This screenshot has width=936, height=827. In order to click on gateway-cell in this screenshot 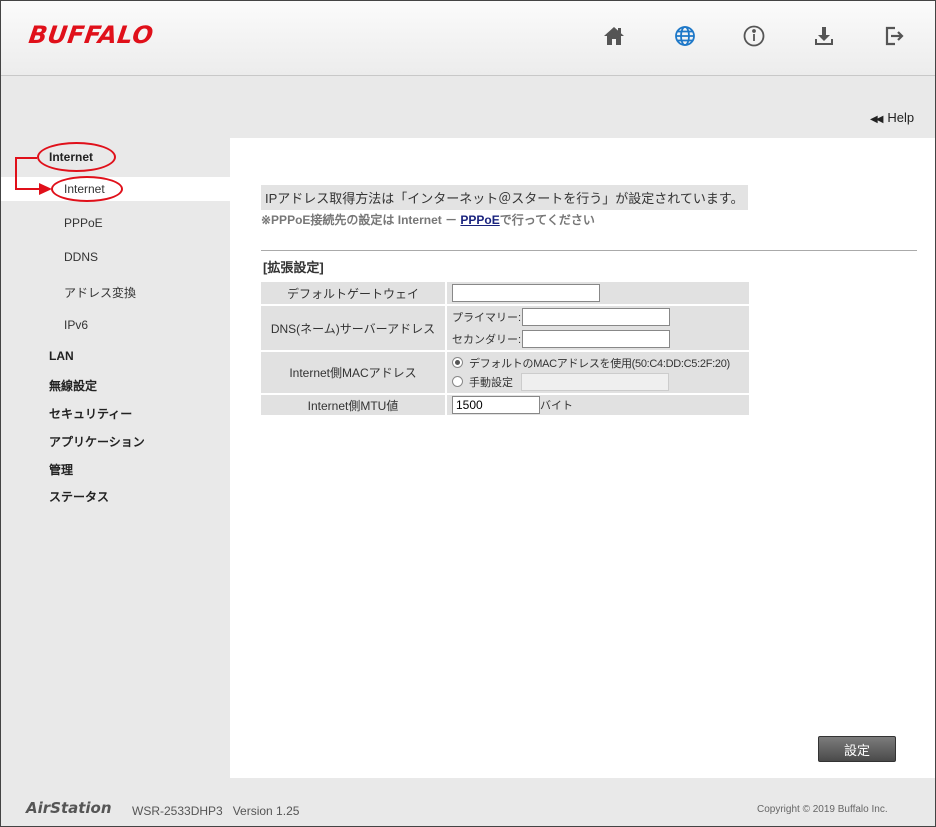, I will do `click(598, 294)`.